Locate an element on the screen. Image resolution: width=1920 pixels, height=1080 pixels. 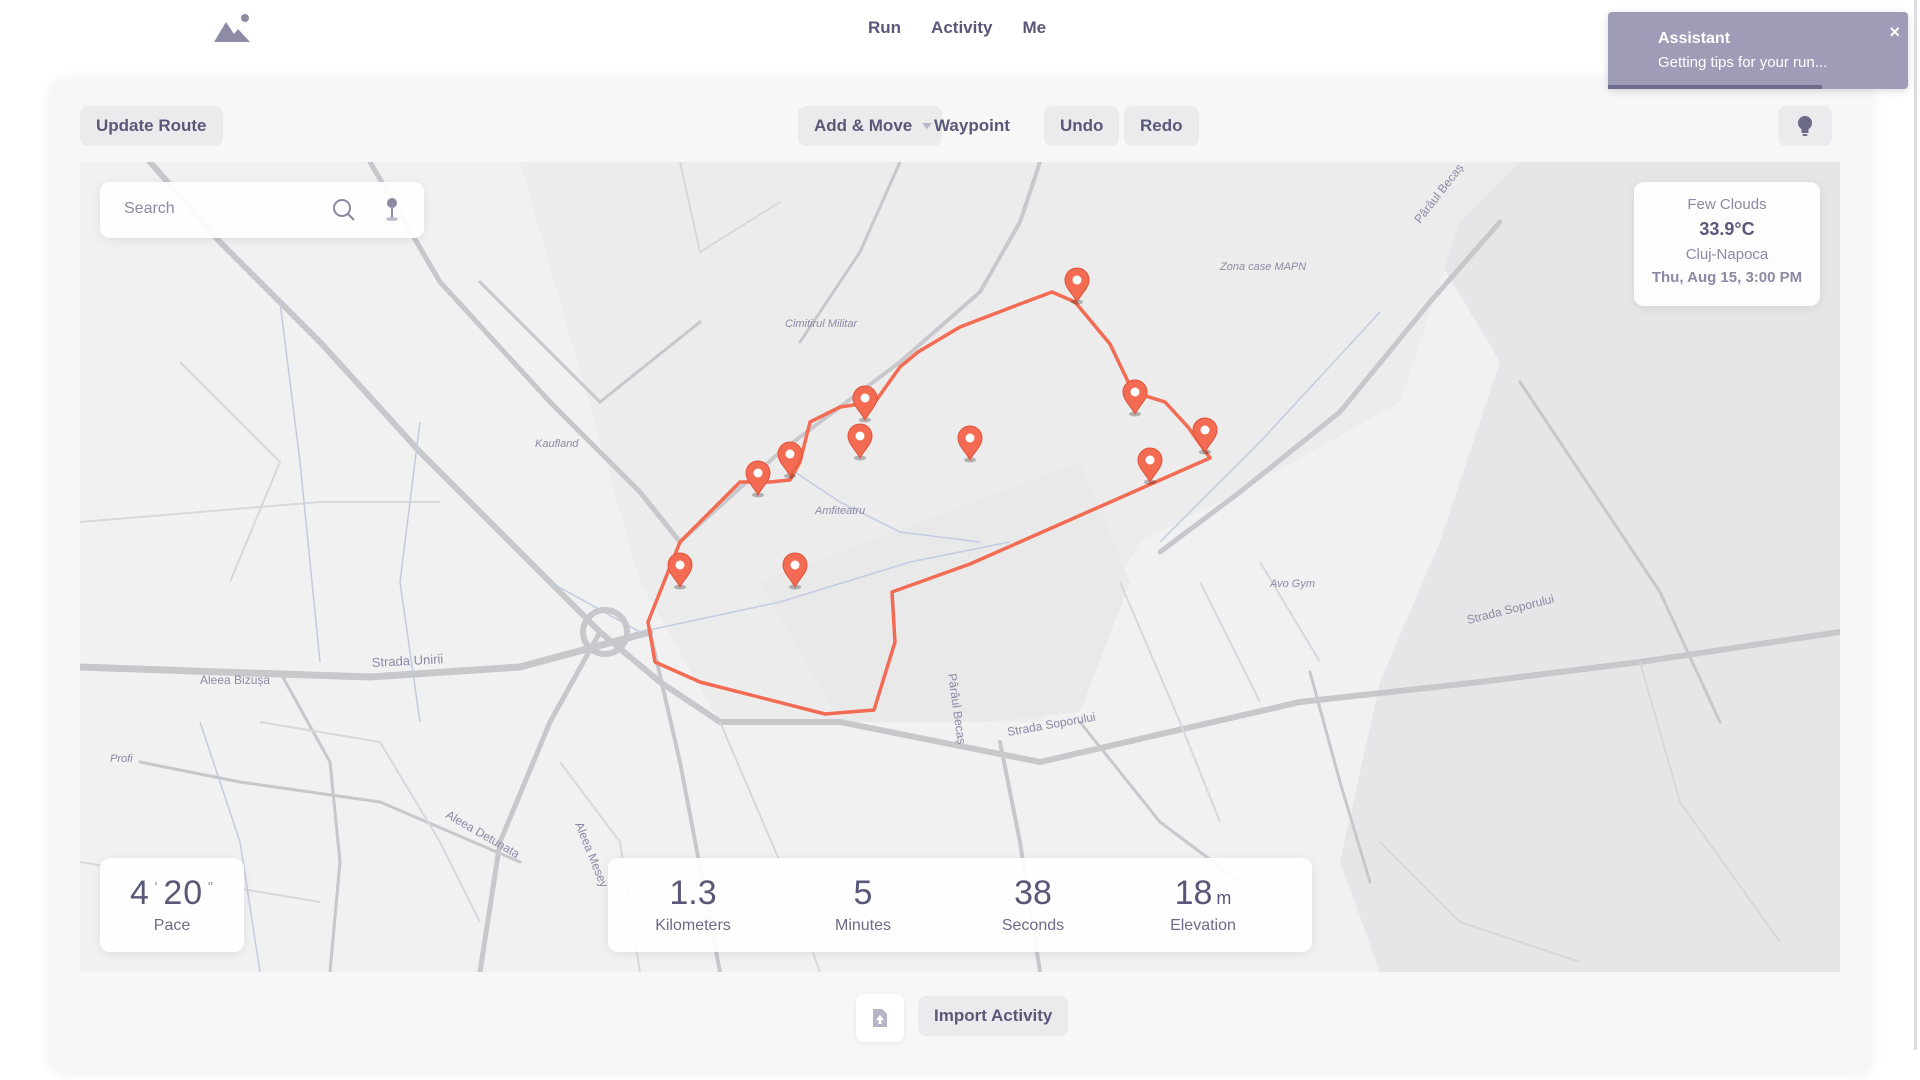
pace-label: Pace is located at coordinates (172, 925).